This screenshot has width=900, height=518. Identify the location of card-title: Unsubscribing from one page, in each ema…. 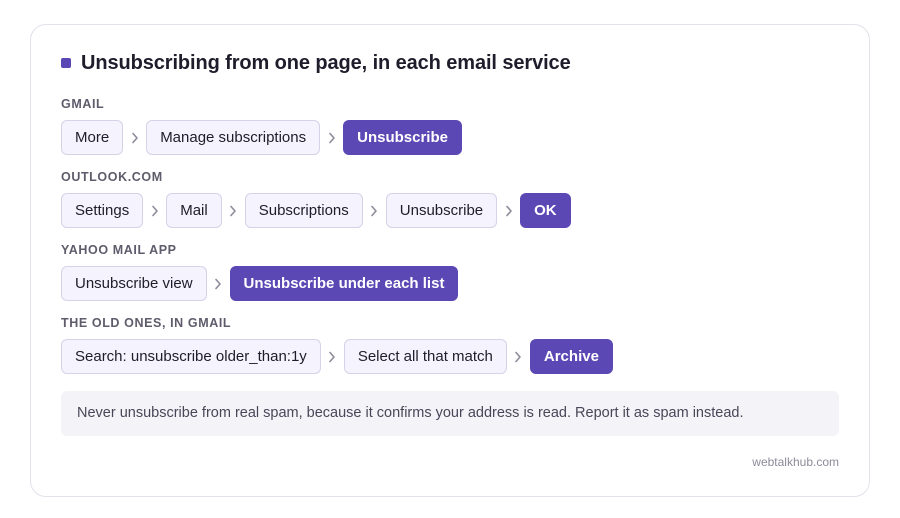
(326, 62).